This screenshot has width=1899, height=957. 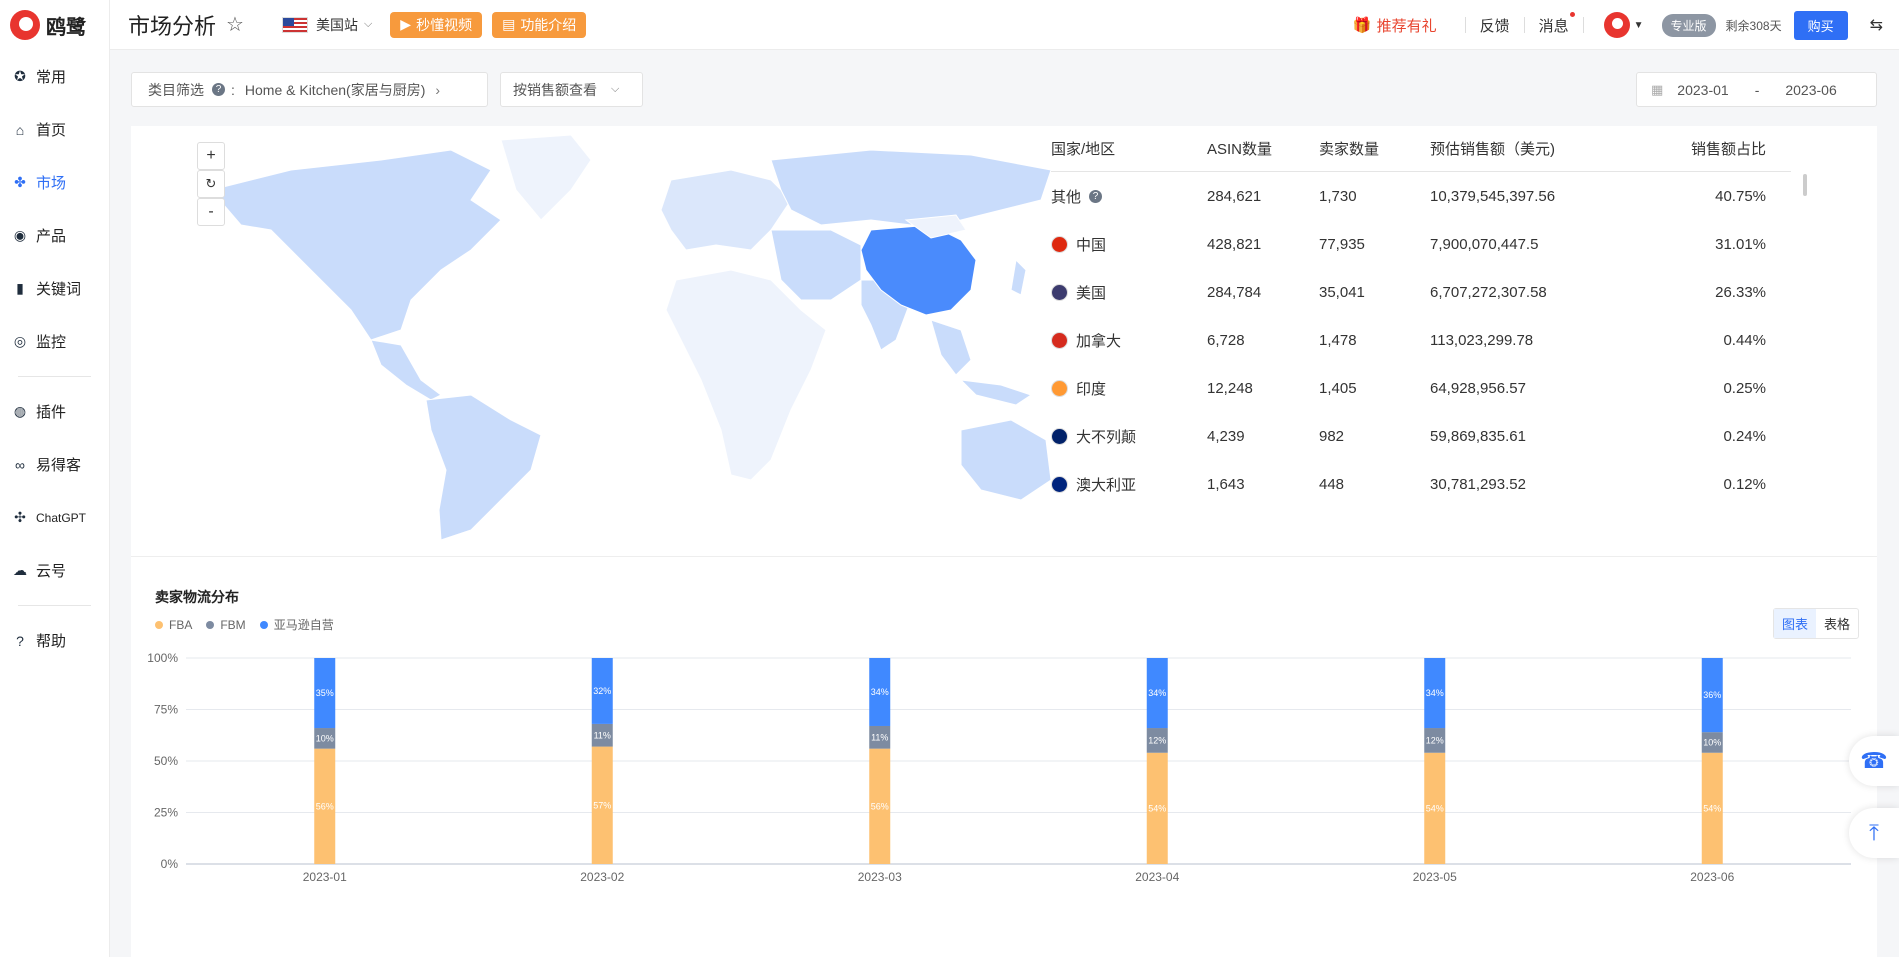 I want to click on logo-text: 鸥鹭, so click(x=66, y=27).